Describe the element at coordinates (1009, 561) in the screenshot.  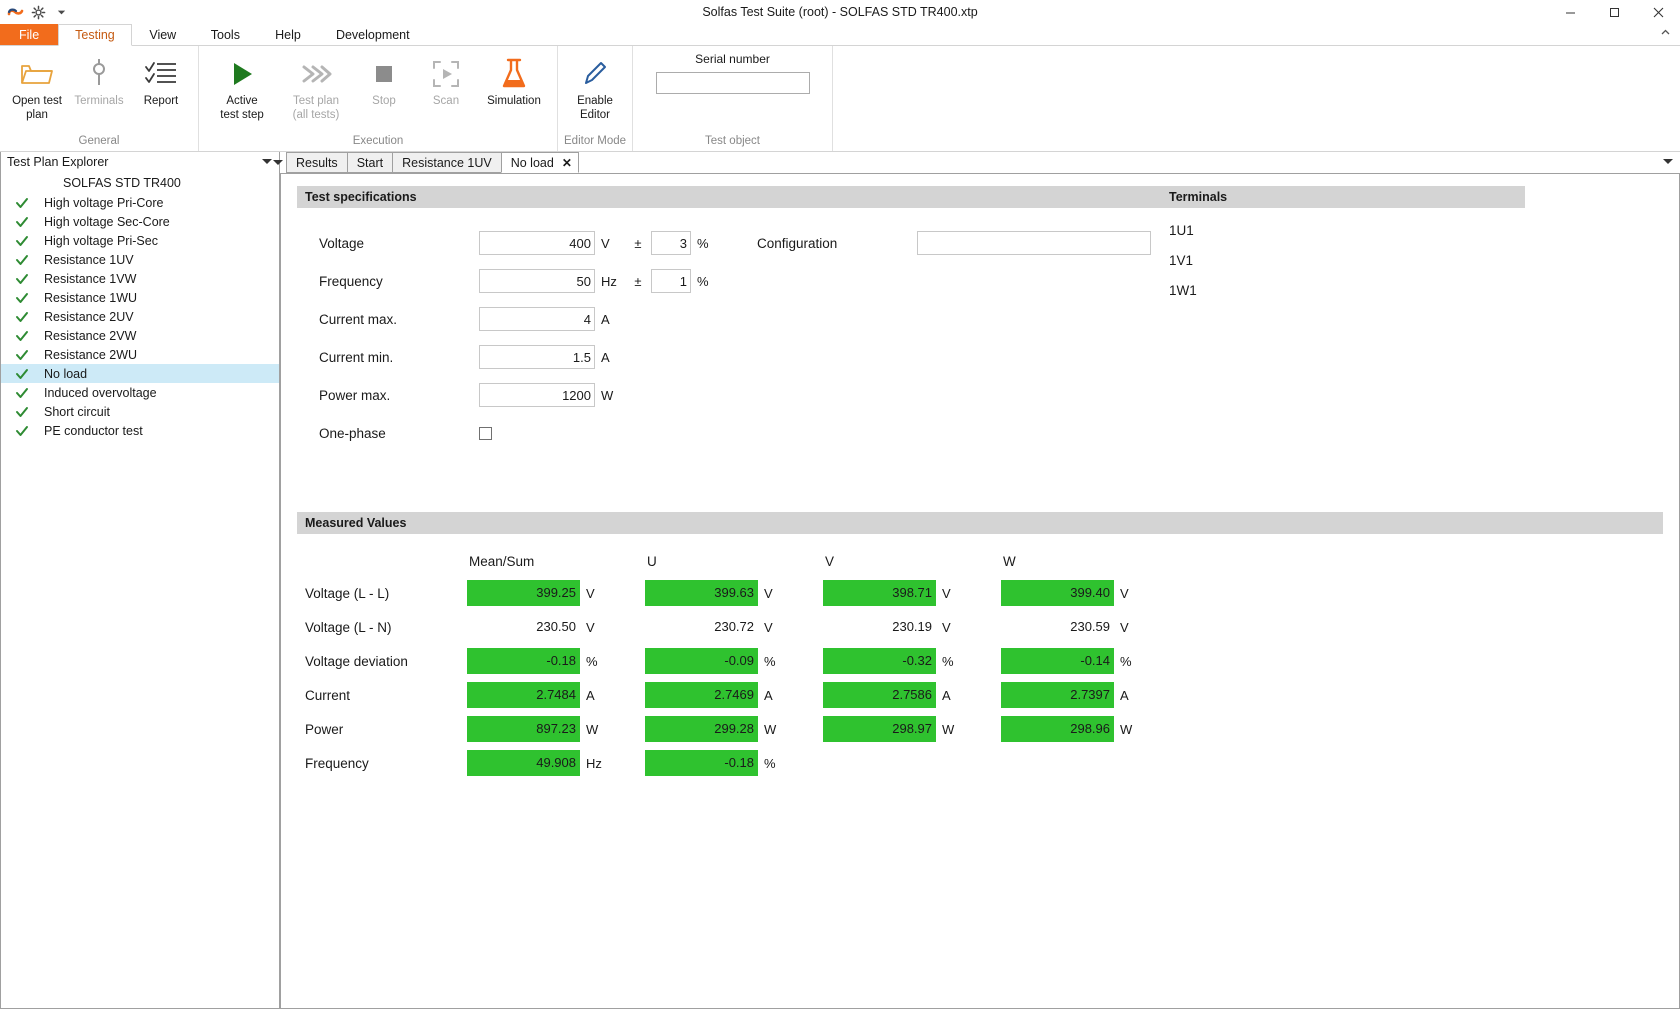
I see `measured-values-column-header: W` at that location.